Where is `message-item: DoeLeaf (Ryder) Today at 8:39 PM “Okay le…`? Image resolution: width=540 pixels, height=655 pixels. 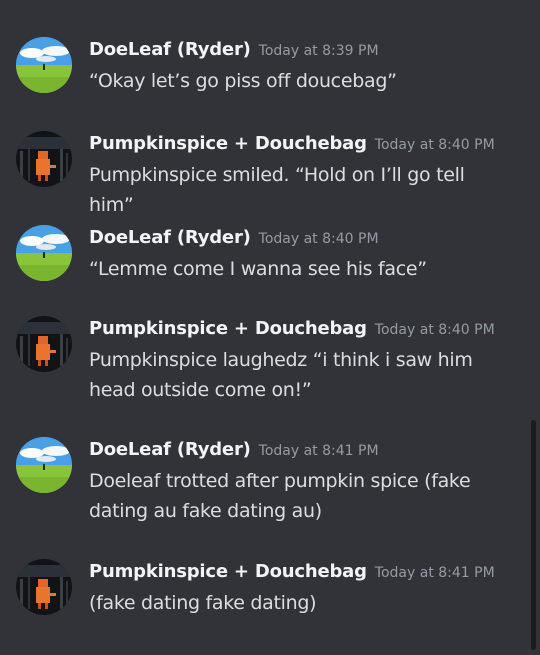 message-item: DoeLeaf (Ryder) Today at 8:39 PM “Okay le… is located at coordinates (265, 50).